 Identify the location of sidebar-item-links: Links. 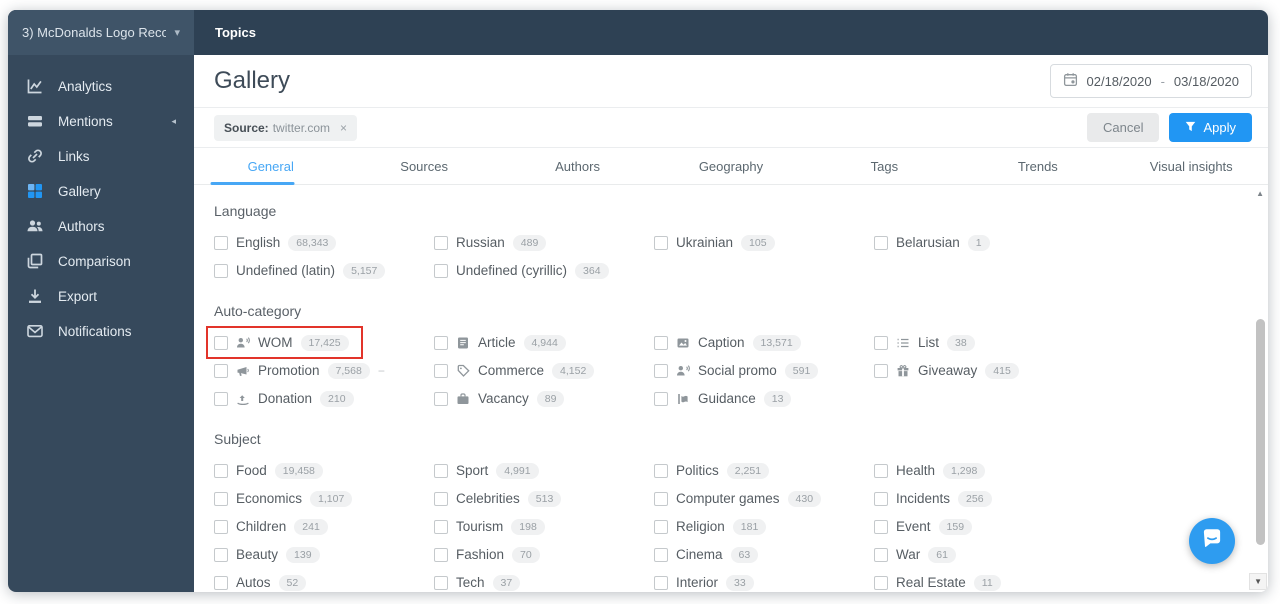
(101, 156).